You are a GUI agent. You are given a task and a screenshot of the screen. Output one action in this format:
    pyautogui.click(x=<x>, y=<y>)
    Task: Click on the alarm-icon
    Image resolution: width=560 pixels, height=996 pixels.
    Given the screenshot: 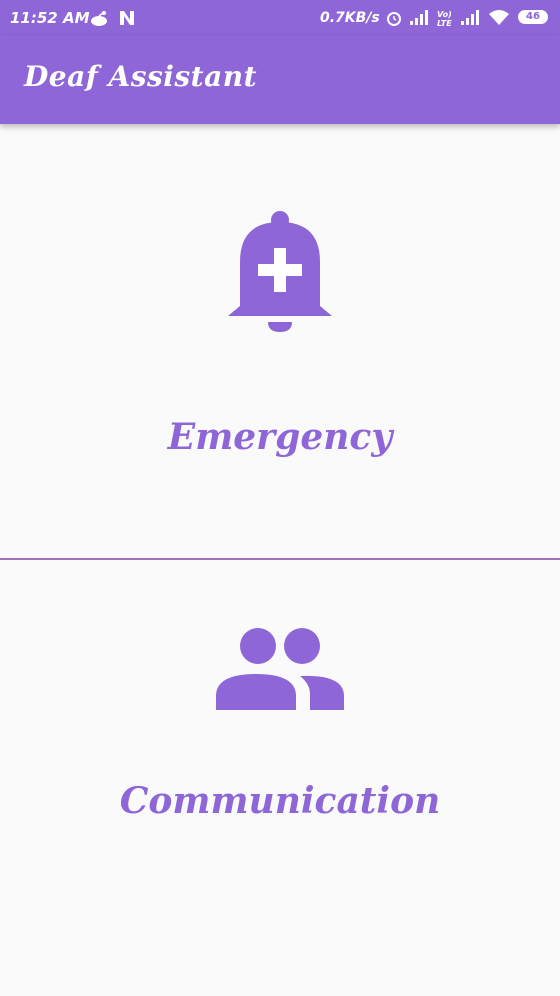 What is the action you would take?
    pyautogui.click(x=394, y=20)
    